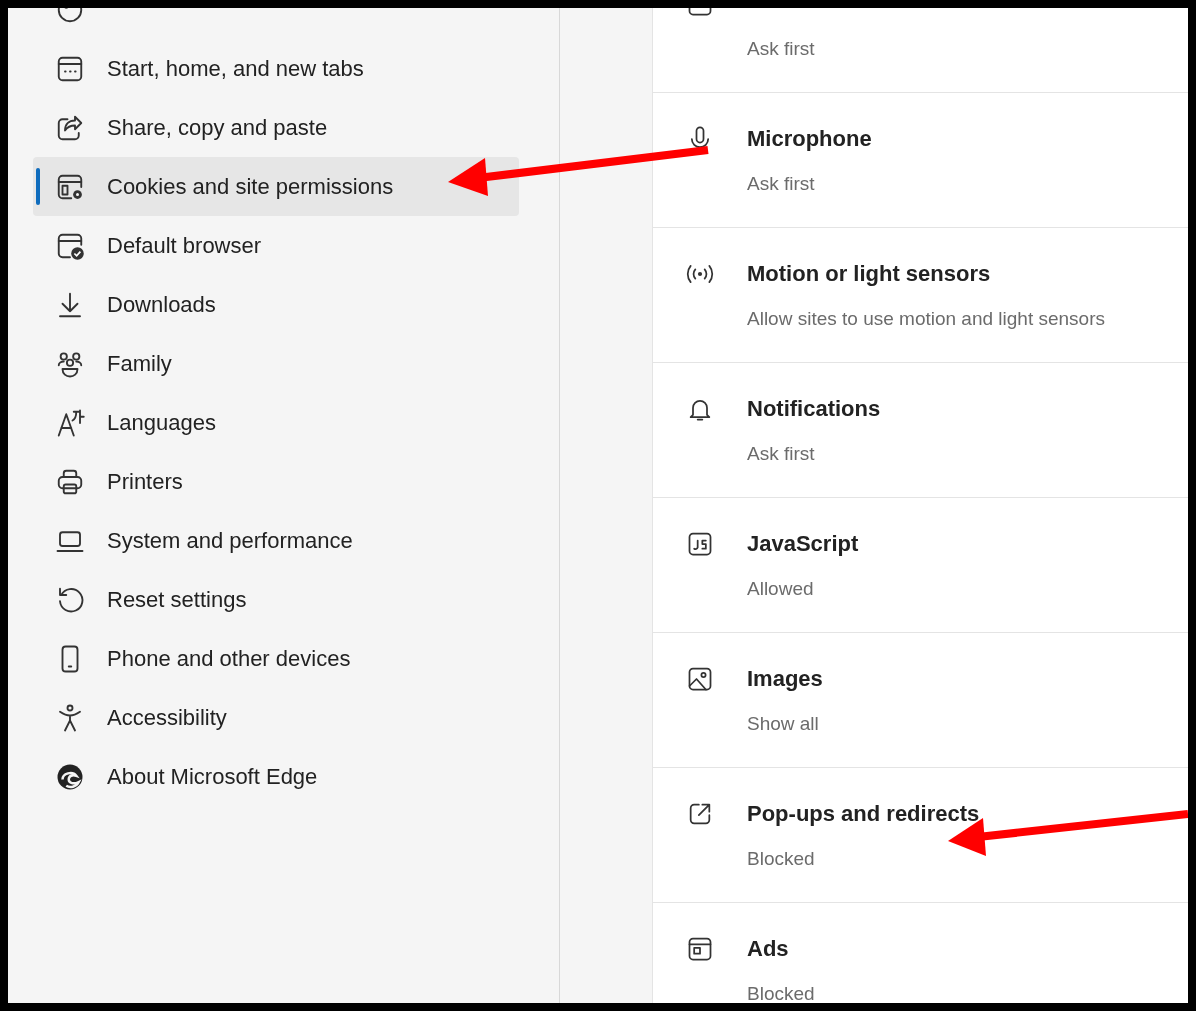 The width and height of the screenshot is (1196, 1011). I want to click on sidebar-item: About Microsoft Edge, so click(276, 776).